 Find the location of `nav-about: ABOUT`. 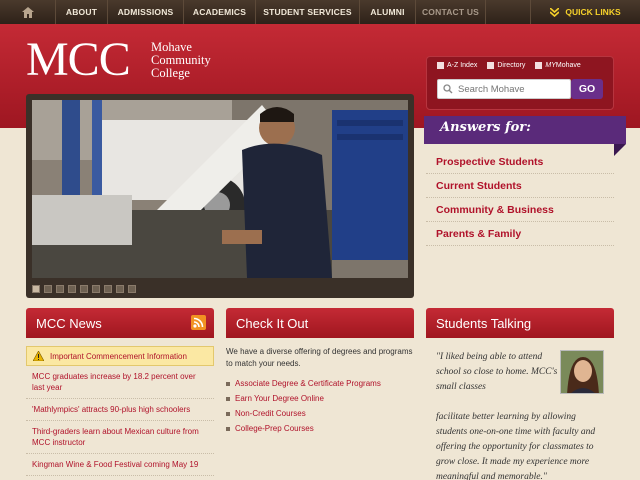

nav-about: ABOUT is located at coordinates (82, 12).